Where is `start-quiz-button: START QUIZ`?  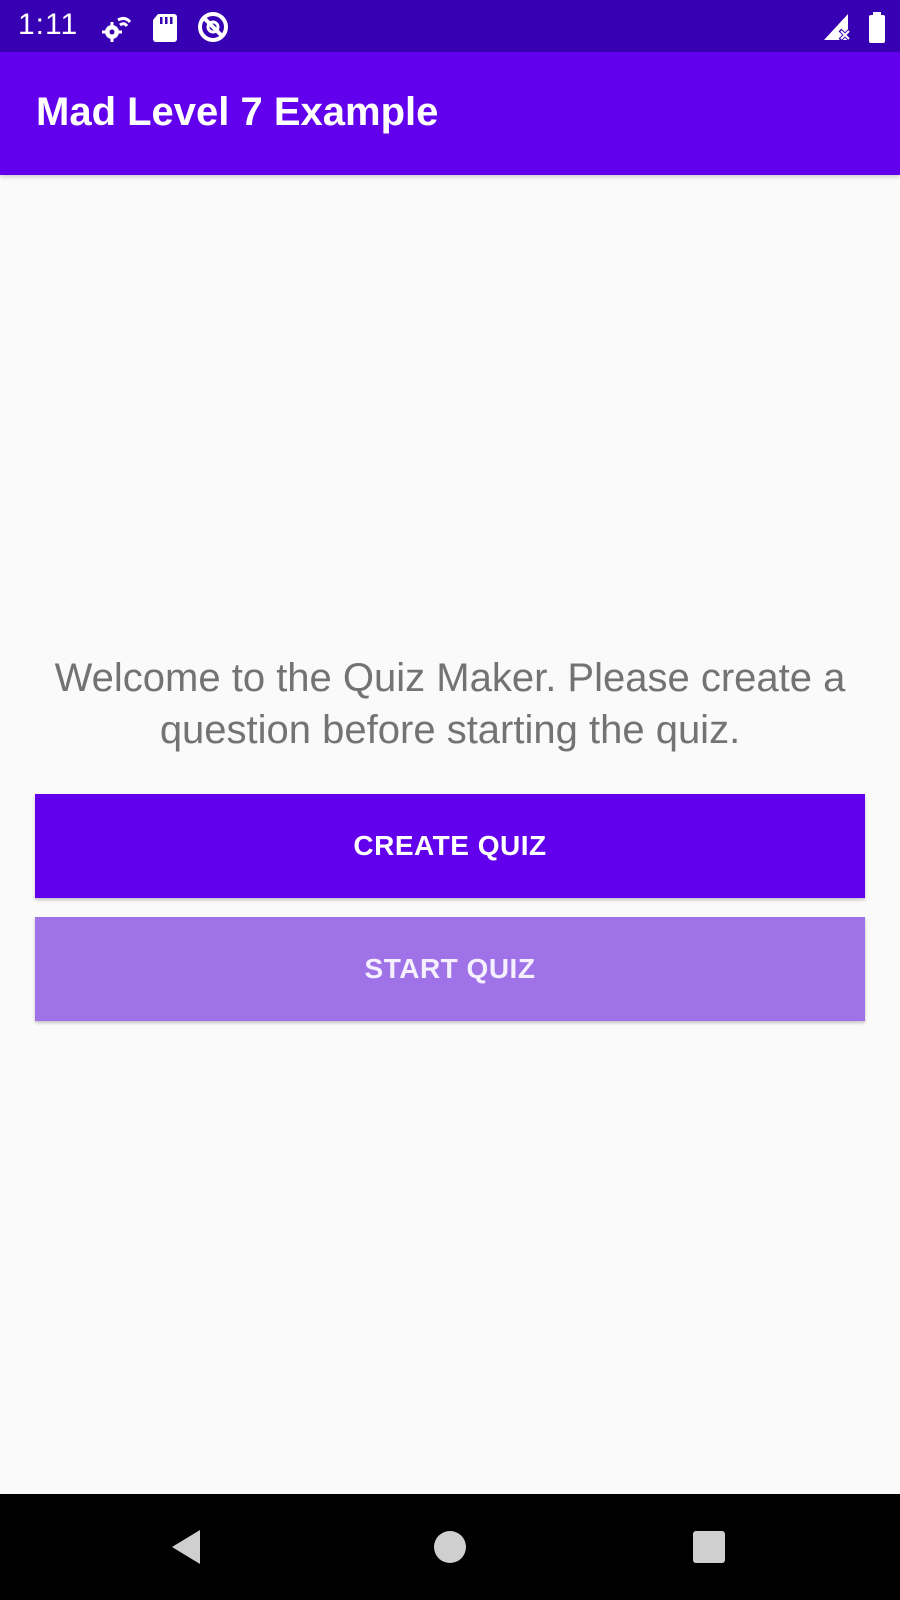
start-quiz-button: START QUIZ is located at coordinates (450, 969).